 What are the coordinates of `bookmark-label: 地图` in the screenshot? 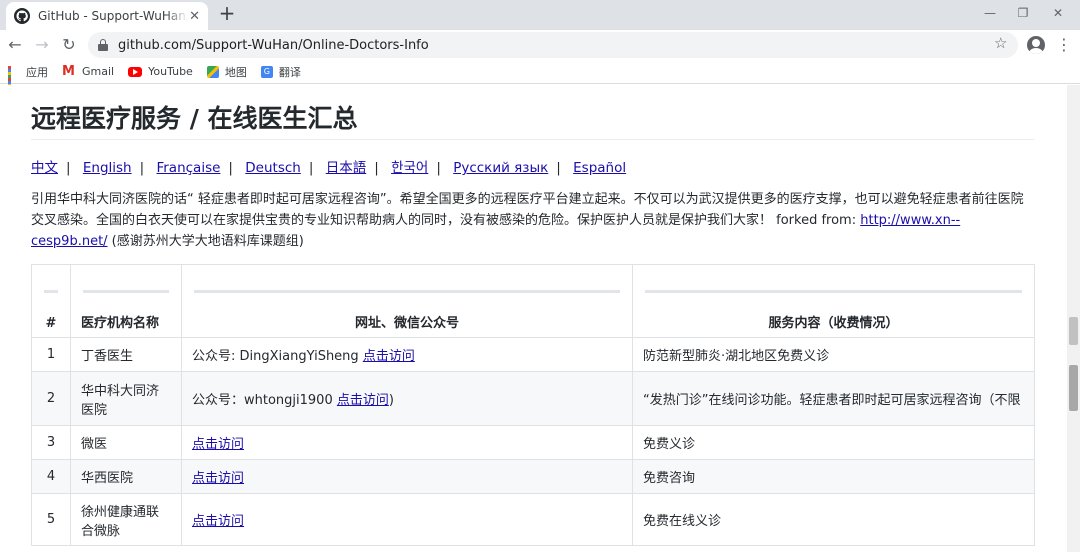 It's located at (235, 72).